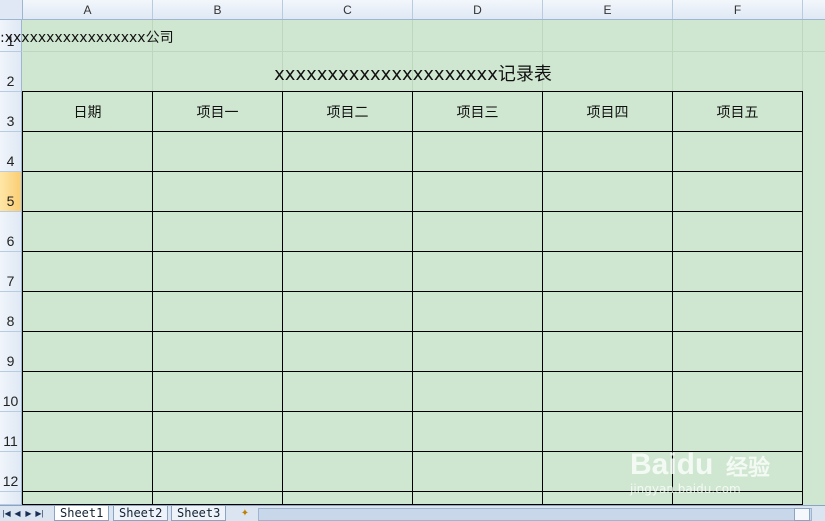 This screenshot has width=825, height=521. What do you see at coordinates (88, 9) in the screenshot?
I see `column-header-a: A` at bounding box center [88, 9].